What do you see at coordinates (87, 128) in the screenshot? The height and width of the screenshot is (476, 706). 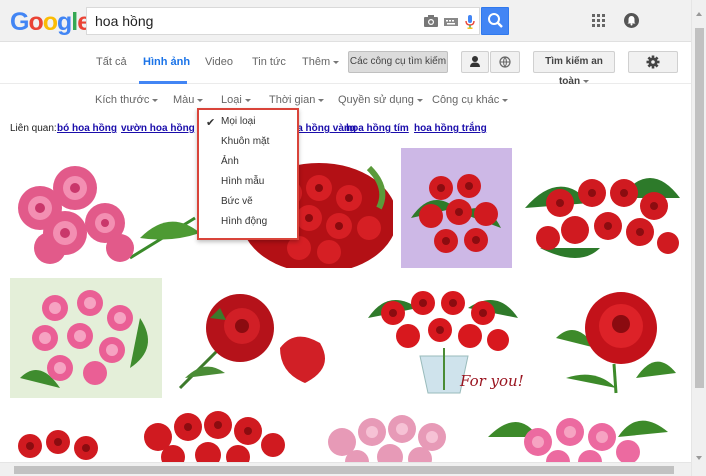 I see `related-link: bó hoa hồng` at bounding box center [87, 128].